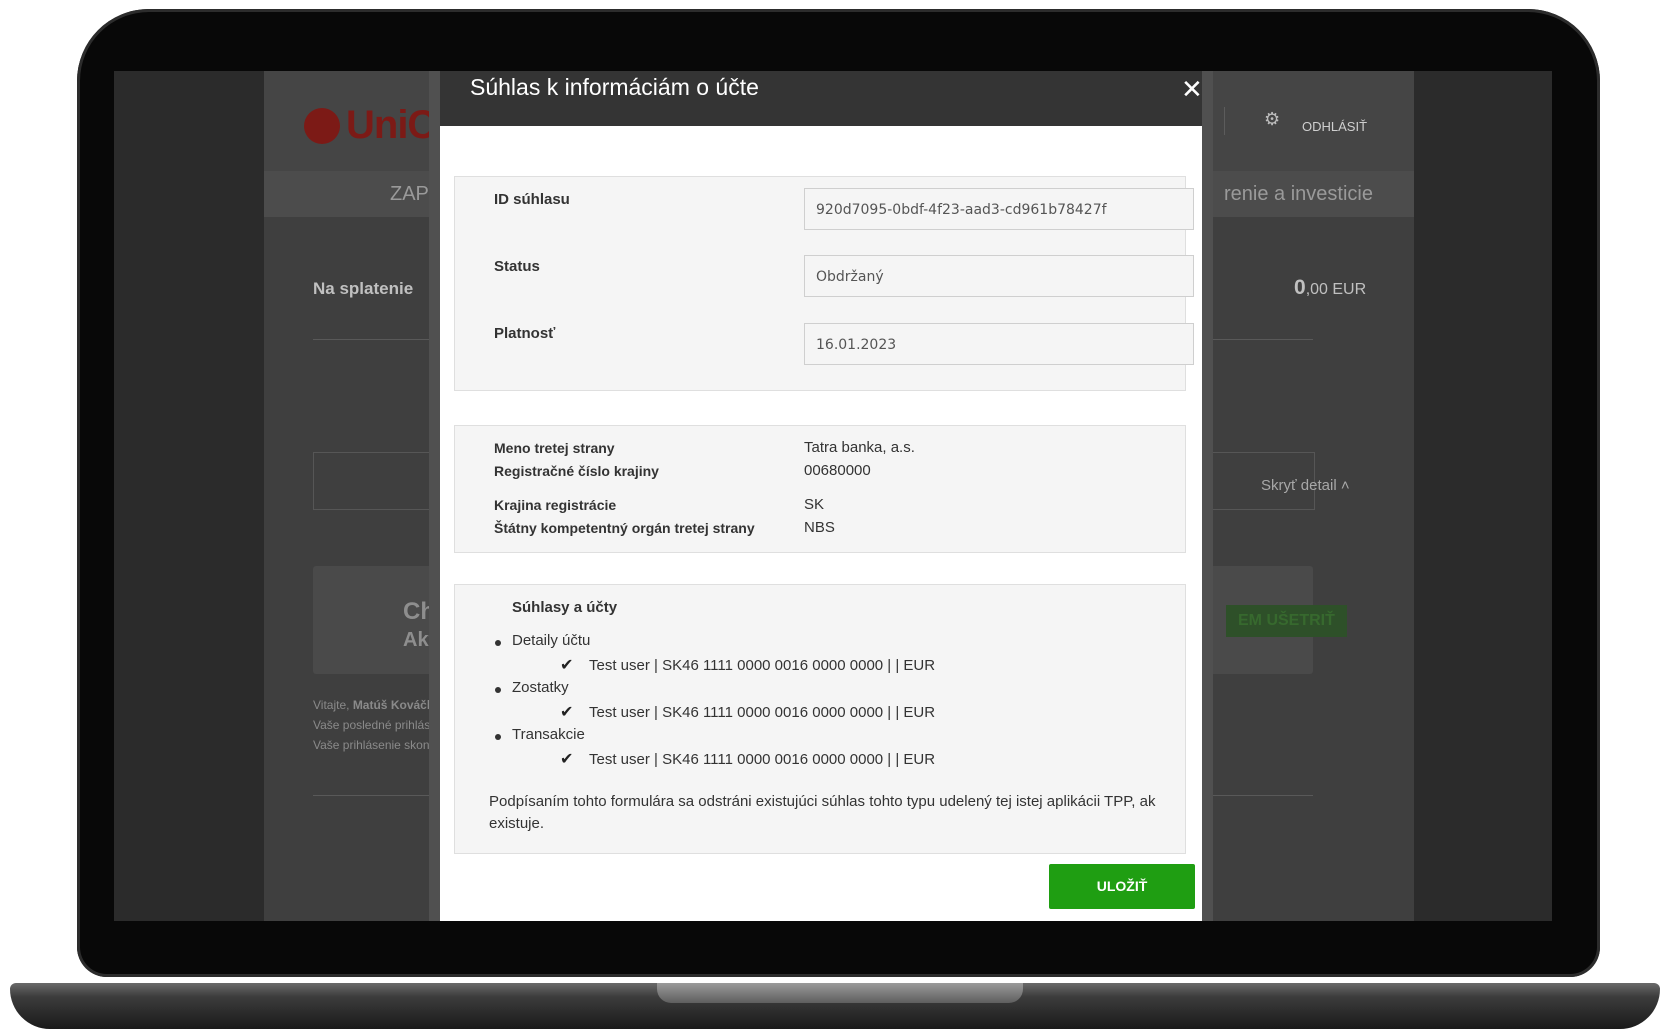 Image resolution: width=1660 pixels, height=1029 pixels. What do you see at coordinates (1299, 485) in the screenshot?
I see `hide-detail-label: Skryť detail` at bounding box center [1299, 485].